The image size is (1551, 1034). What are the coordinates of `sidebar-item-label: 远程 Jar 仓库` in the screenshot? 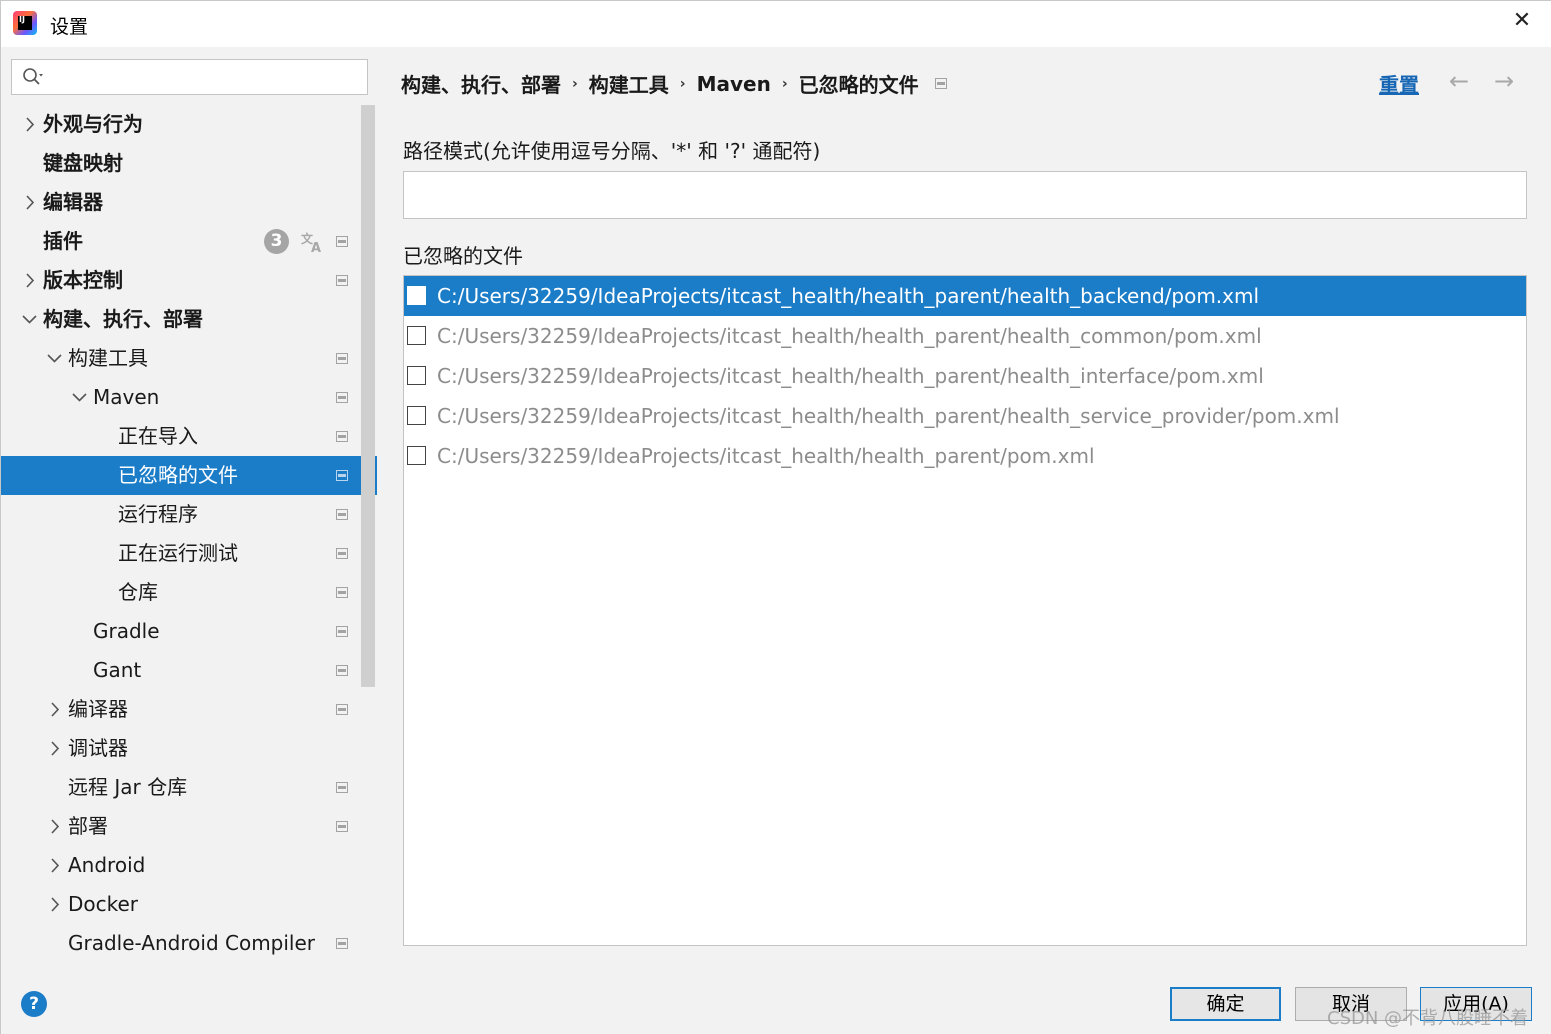 It's located at (128, 787).